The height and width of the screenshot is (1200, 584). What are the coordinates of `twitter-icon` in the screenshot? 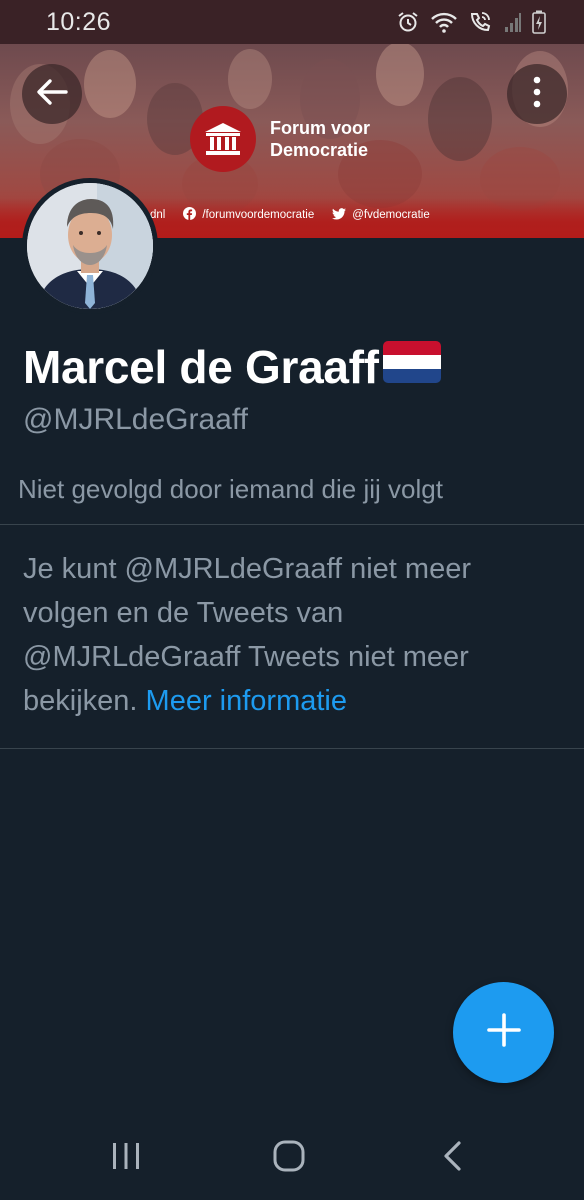 It's located at (339, 215).